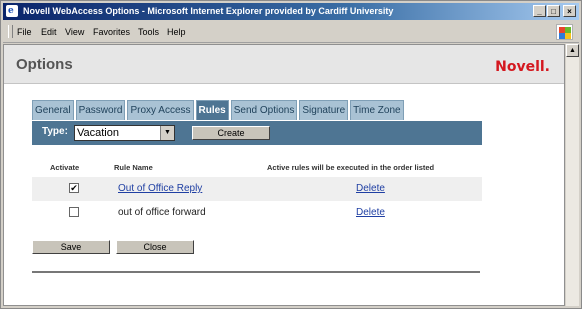 This screenshot has height=309, width=582. What do you see at coordinates (324, 110) in the screenshot?
I see `tab-signature: Signature` at bounding box center [324, 110].